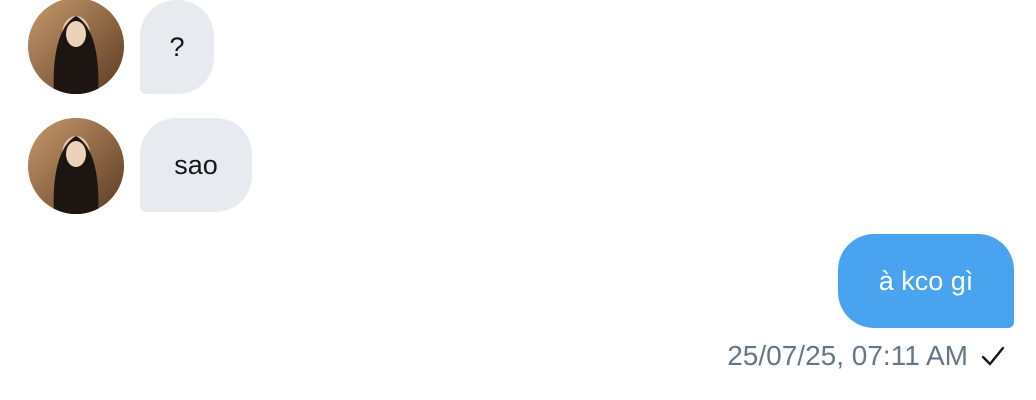  I want to click on message-bubble-incoming: sao, so click(196, 165).